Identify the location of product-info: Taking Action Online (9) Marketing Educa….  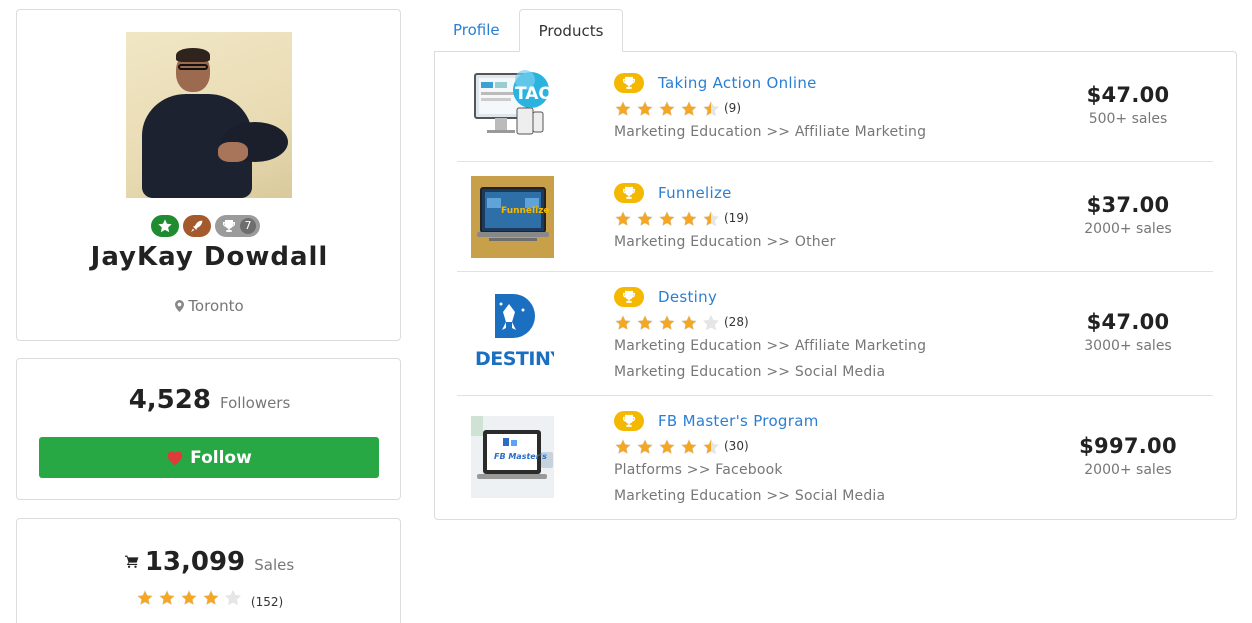
(770, 108).